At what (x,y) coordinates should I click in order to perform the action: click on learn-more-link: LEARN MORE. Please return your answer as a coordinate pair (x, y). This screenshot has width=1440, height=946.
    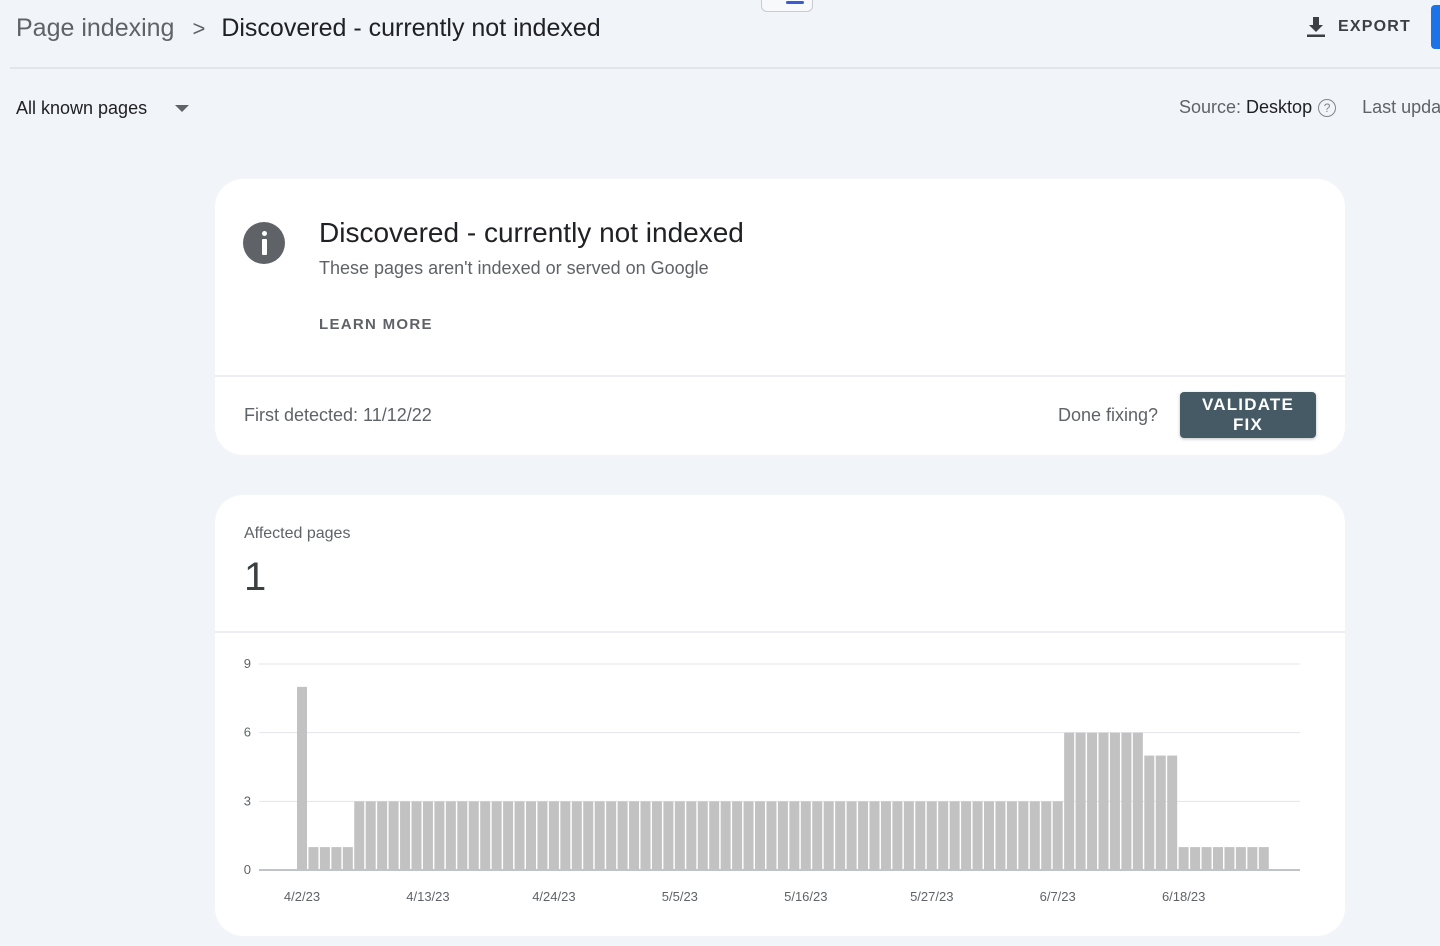
    Looking at the image, I should click on (376, 324).